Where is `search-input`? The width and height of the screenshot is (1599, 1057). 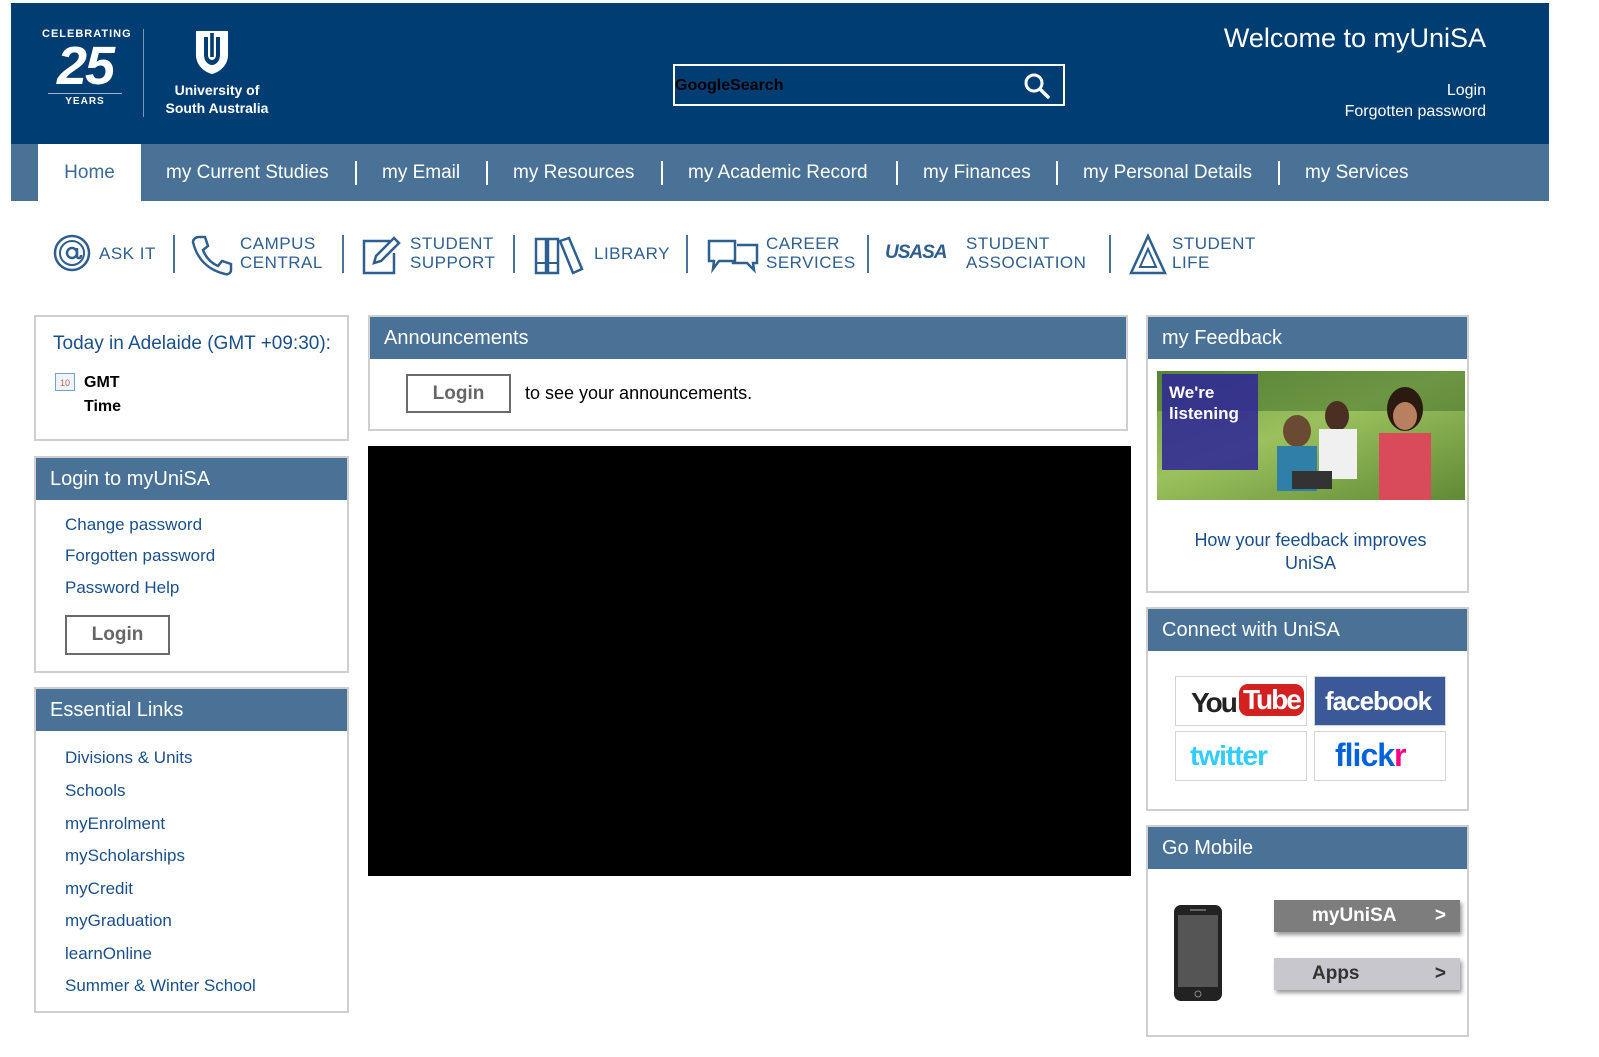 search-input is located at coordinates (845, 85).